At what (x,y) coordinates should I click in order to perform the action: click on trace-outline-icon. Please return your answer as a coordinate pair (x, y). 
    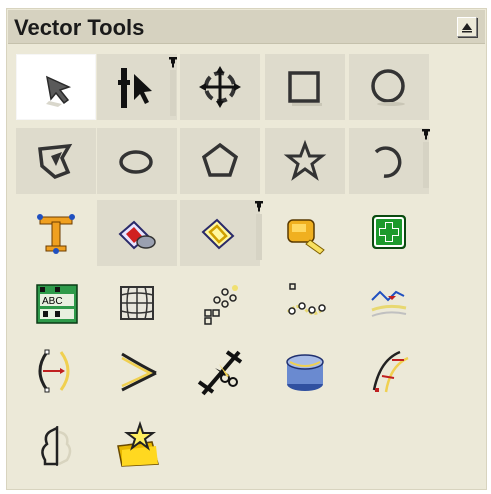
    Looking at the image, I should click on (56, 445).